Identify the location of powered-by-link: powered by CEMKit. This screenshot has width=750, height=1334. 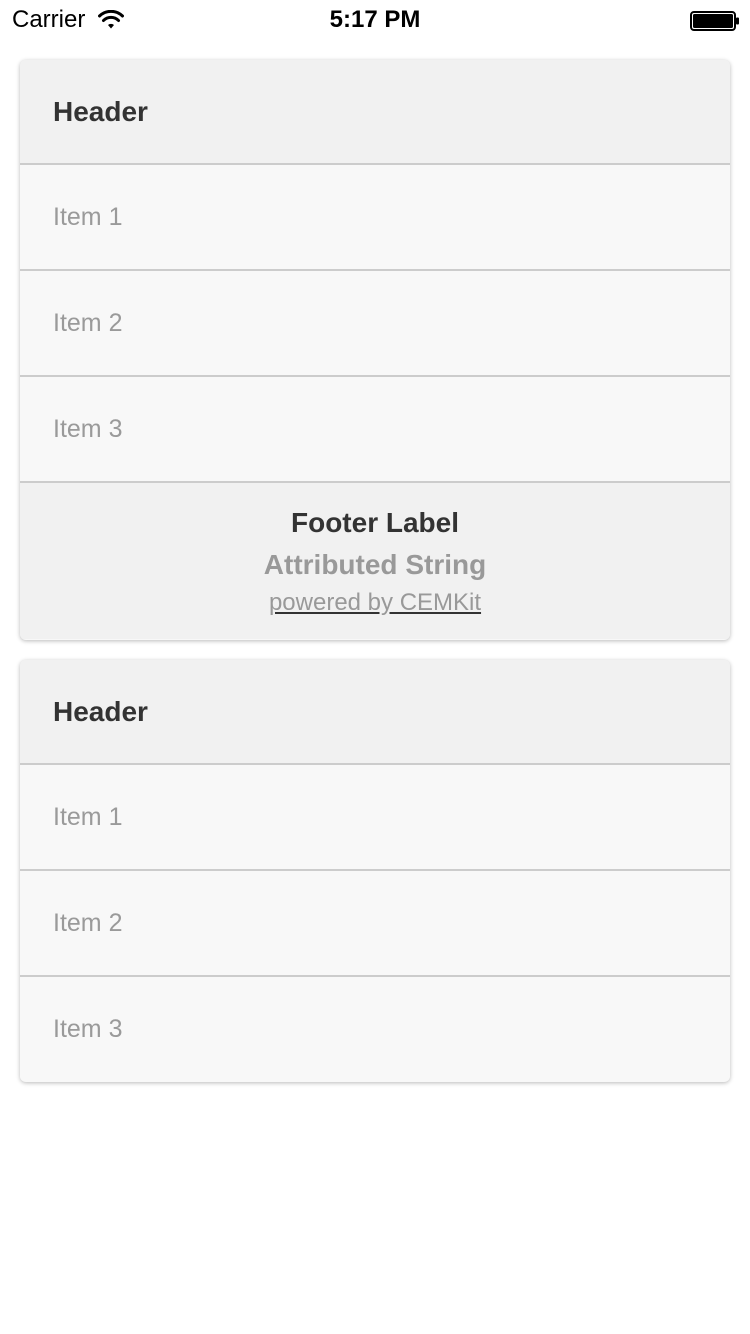
(375, 602).